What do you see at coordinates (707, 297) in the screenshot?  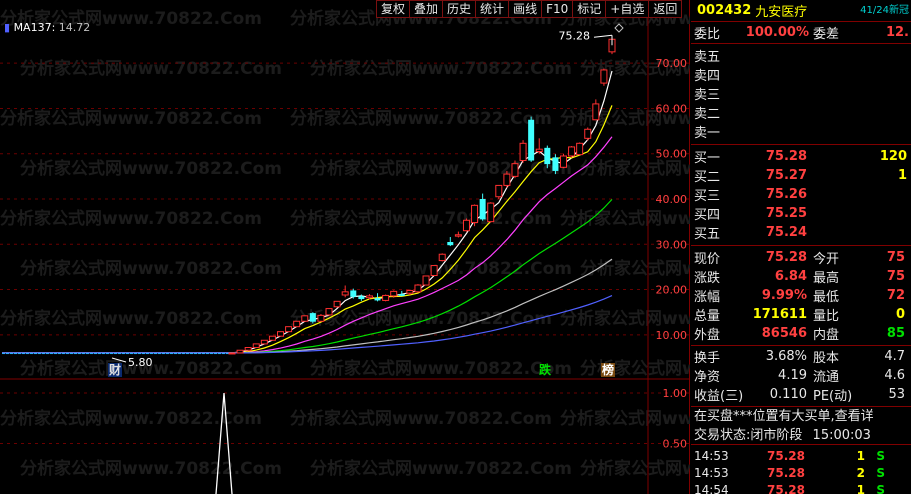 I see `quote-label: 涨幅` at bounding box center [707, 297].